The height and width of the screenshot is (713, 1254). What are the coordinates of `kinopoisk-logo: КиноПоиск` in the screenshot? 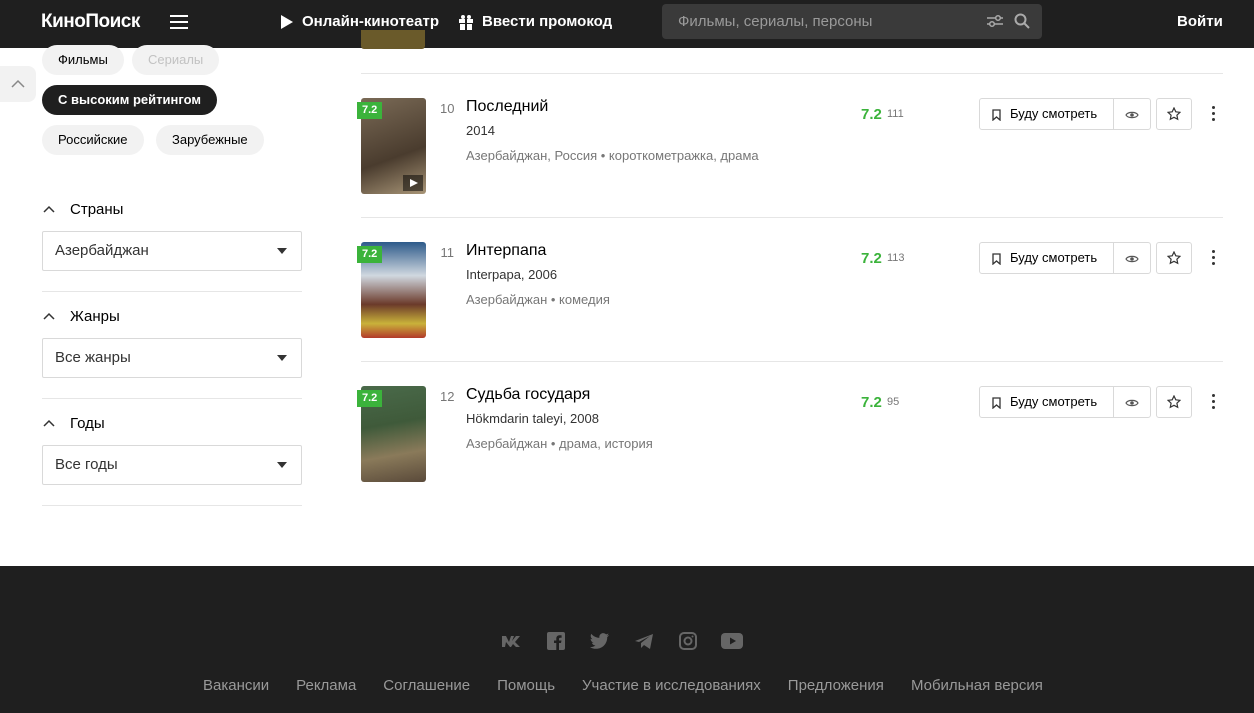 It's located at (90, 22).